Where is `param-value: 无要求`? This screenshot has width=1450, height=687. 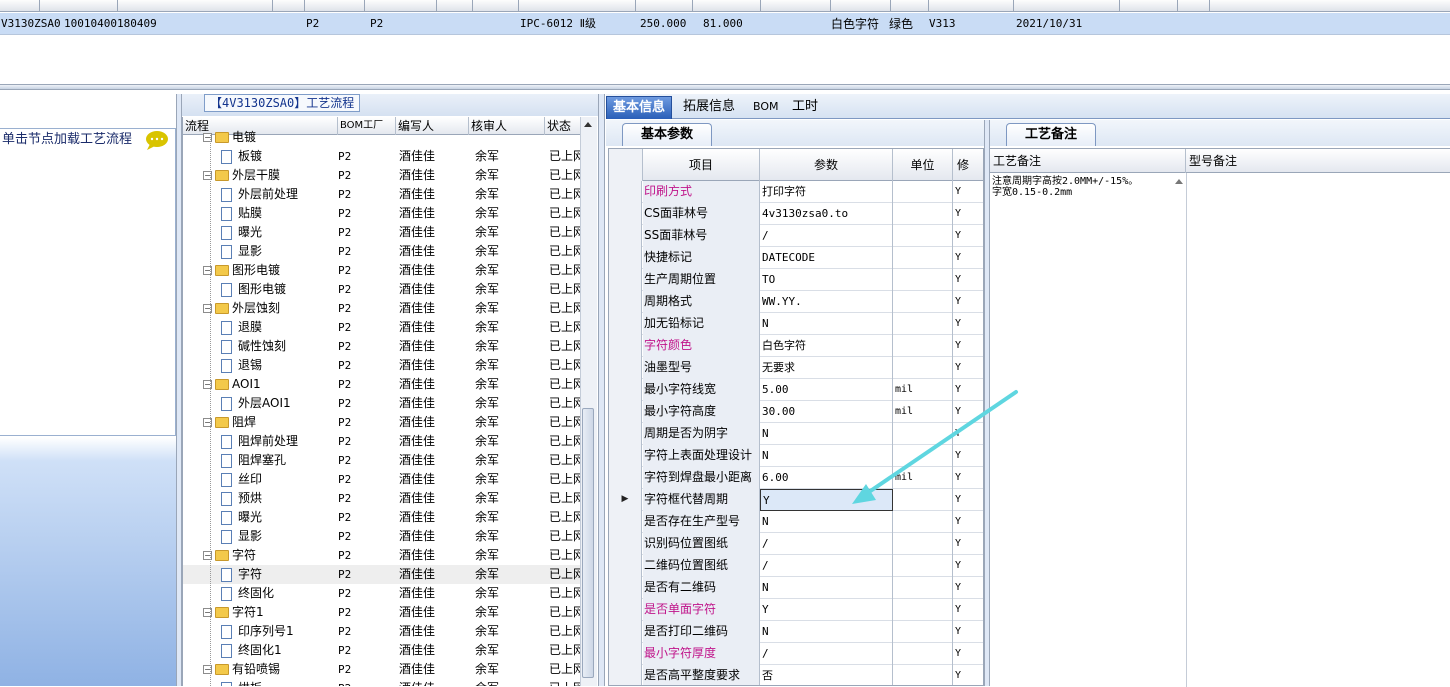
param-value: 无要求 is located at coordinates (826, 368).